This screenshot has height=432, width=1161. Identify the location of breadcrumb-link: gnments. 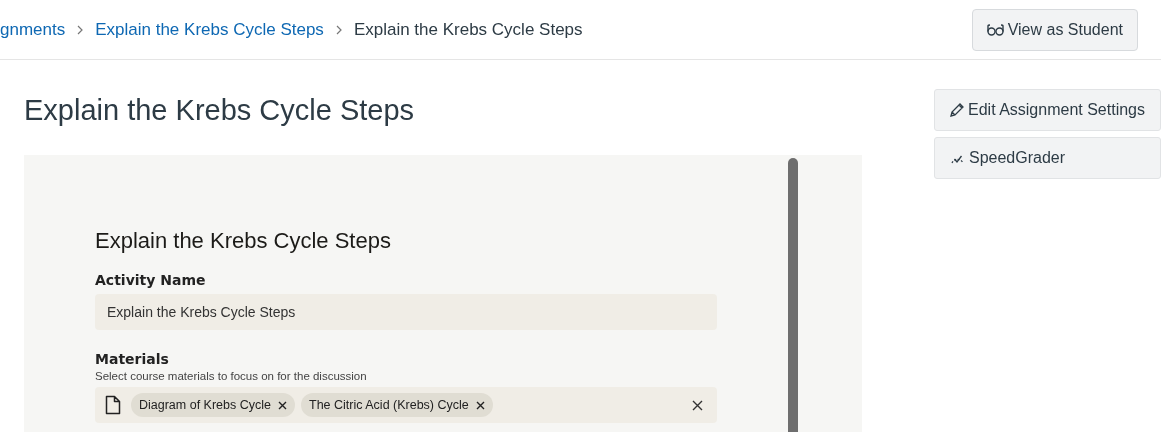
(33, 29).